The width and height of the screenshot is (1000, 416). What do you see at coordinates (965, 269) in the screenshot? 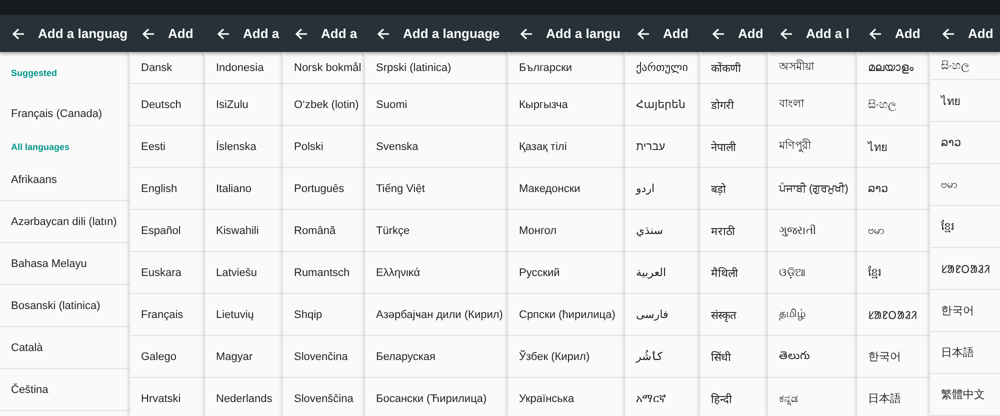
I see `language-item: ᱥᱟᱱᱛᱟᱲᱤ` at bounding box center [965, 269].